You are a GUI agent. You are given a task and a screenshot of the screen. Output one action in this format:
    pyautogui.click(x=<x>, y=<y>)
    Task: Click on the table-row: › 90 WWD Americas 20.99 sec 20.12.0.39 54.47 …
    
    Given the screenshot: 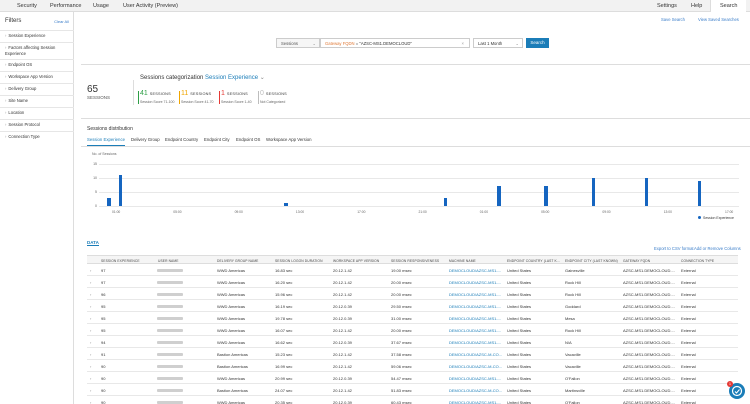 What is the action you would take?
    pyautogui.click(x=412, y=378)
    